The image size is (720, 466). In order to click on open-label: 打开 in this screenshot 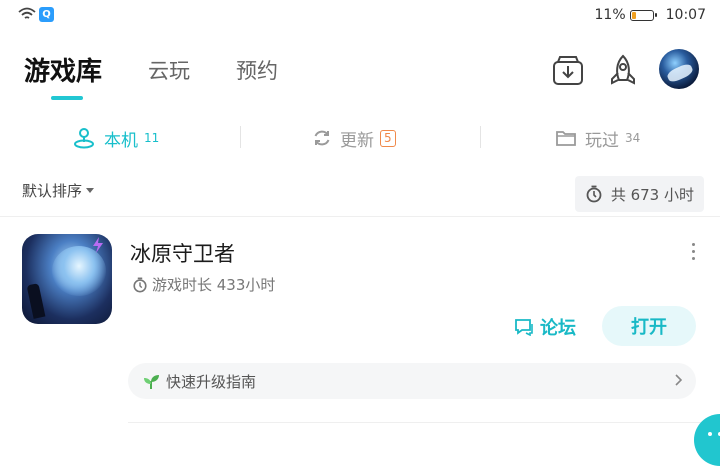, I will do `click(649, 327)`.